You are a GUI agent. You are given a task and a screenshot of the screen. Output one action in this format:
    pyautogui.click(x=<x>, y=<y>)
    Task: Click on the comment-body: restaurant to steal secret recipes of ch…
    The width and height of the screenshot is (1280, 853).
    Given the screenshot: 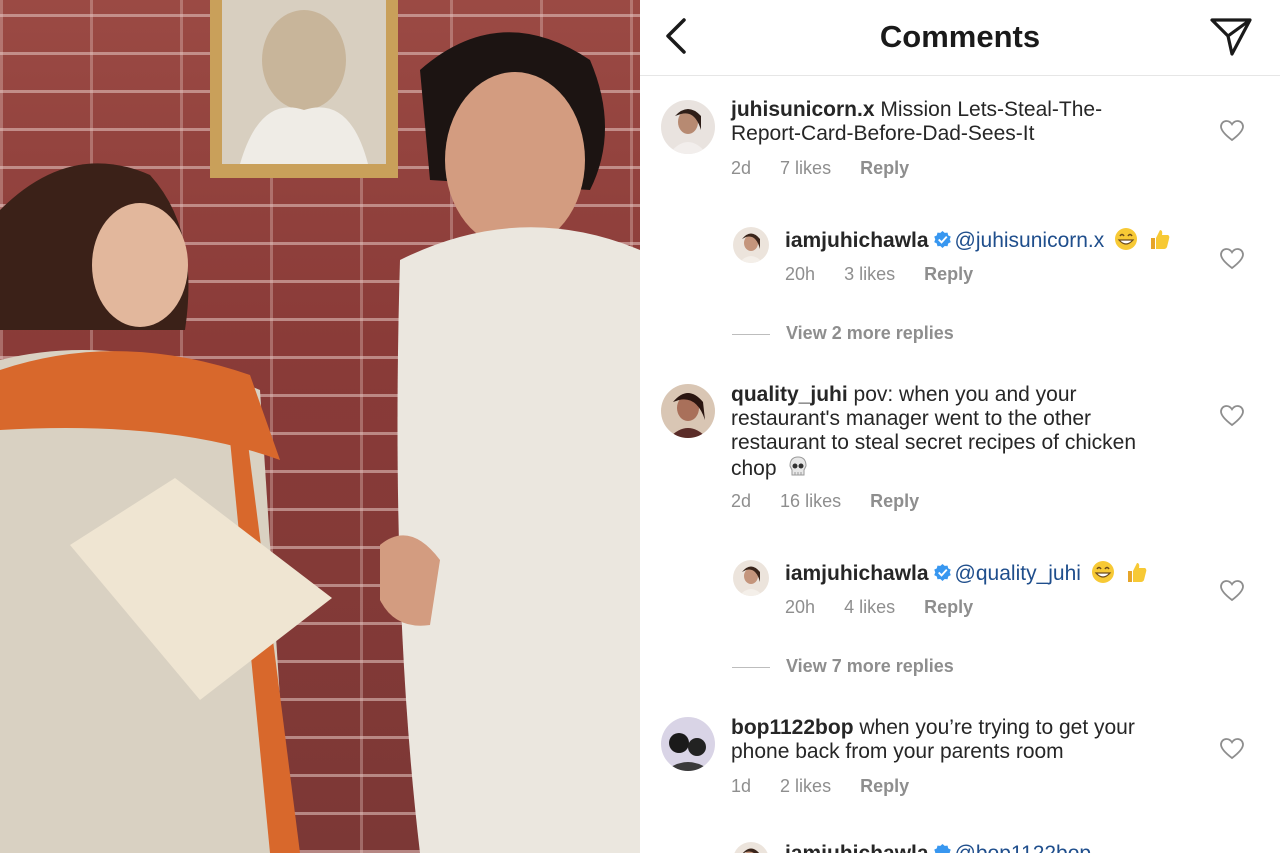 What is the action you would take?
    pyautogui.click(x=934, y=442)
    